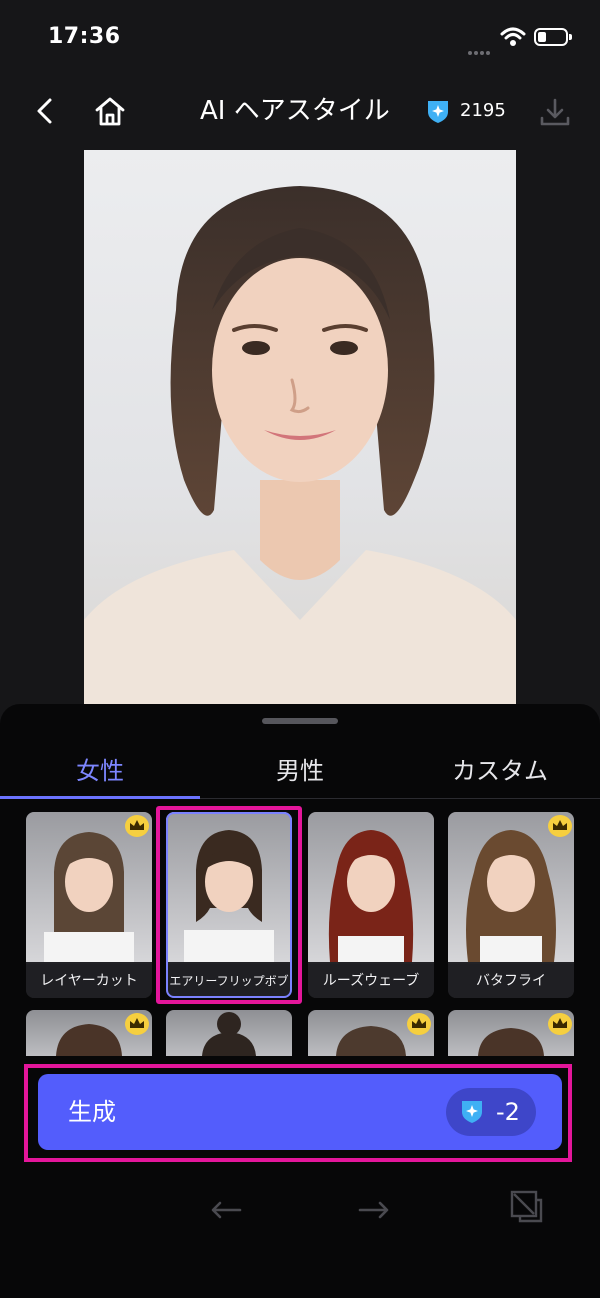 The width and height of the screenshot is (600, 1298). Describe the element at coordinates (100, 771) in the screenshot. I see `tab-female: 女性` at that location.